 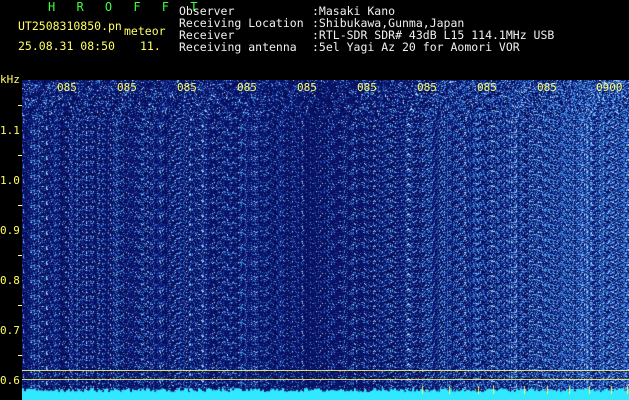 What do you see at coordinates (10, 130) in the screenshot?
I see `freq-tick-label: 1.1` at bounding box center [10, 130].